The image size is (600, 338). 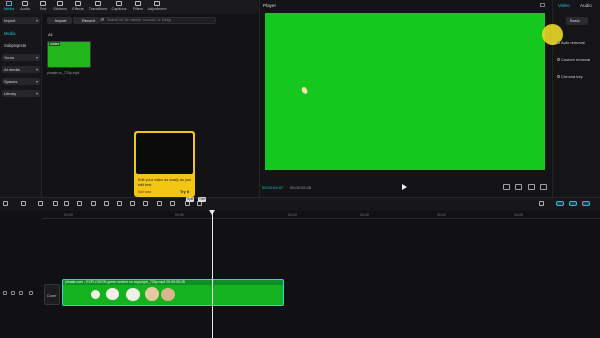 I want to click on tool-adjustment: Adjustment, so click(x=157, y=7).